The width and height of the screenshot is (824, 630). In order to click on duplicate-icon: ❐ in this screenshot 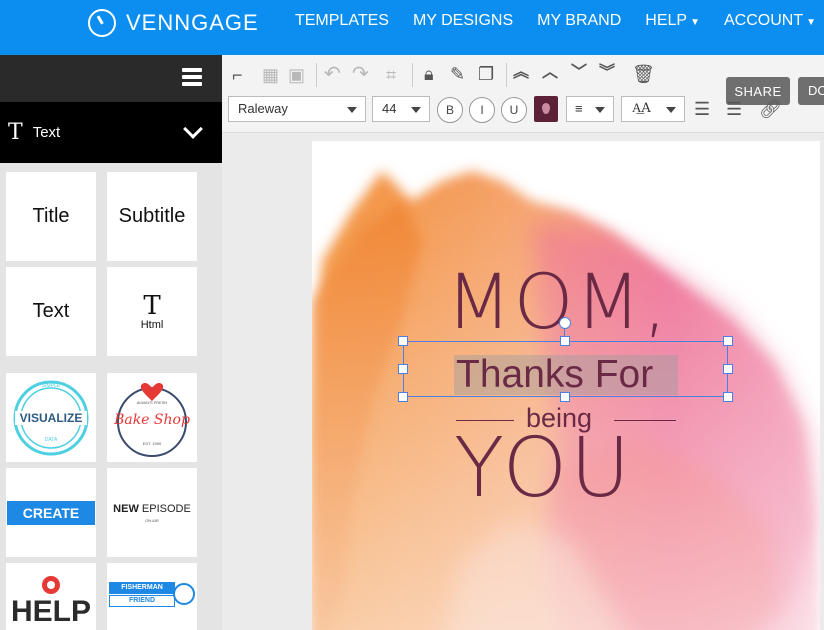, I will do `click(486, 74)`.